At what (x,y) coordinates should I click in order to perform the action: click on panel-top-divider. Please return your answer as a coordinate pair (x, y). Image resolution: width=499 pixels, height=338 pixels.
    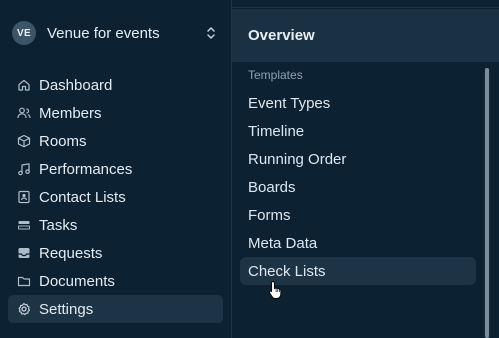
    Looking at the image, I should click on (365, 4).